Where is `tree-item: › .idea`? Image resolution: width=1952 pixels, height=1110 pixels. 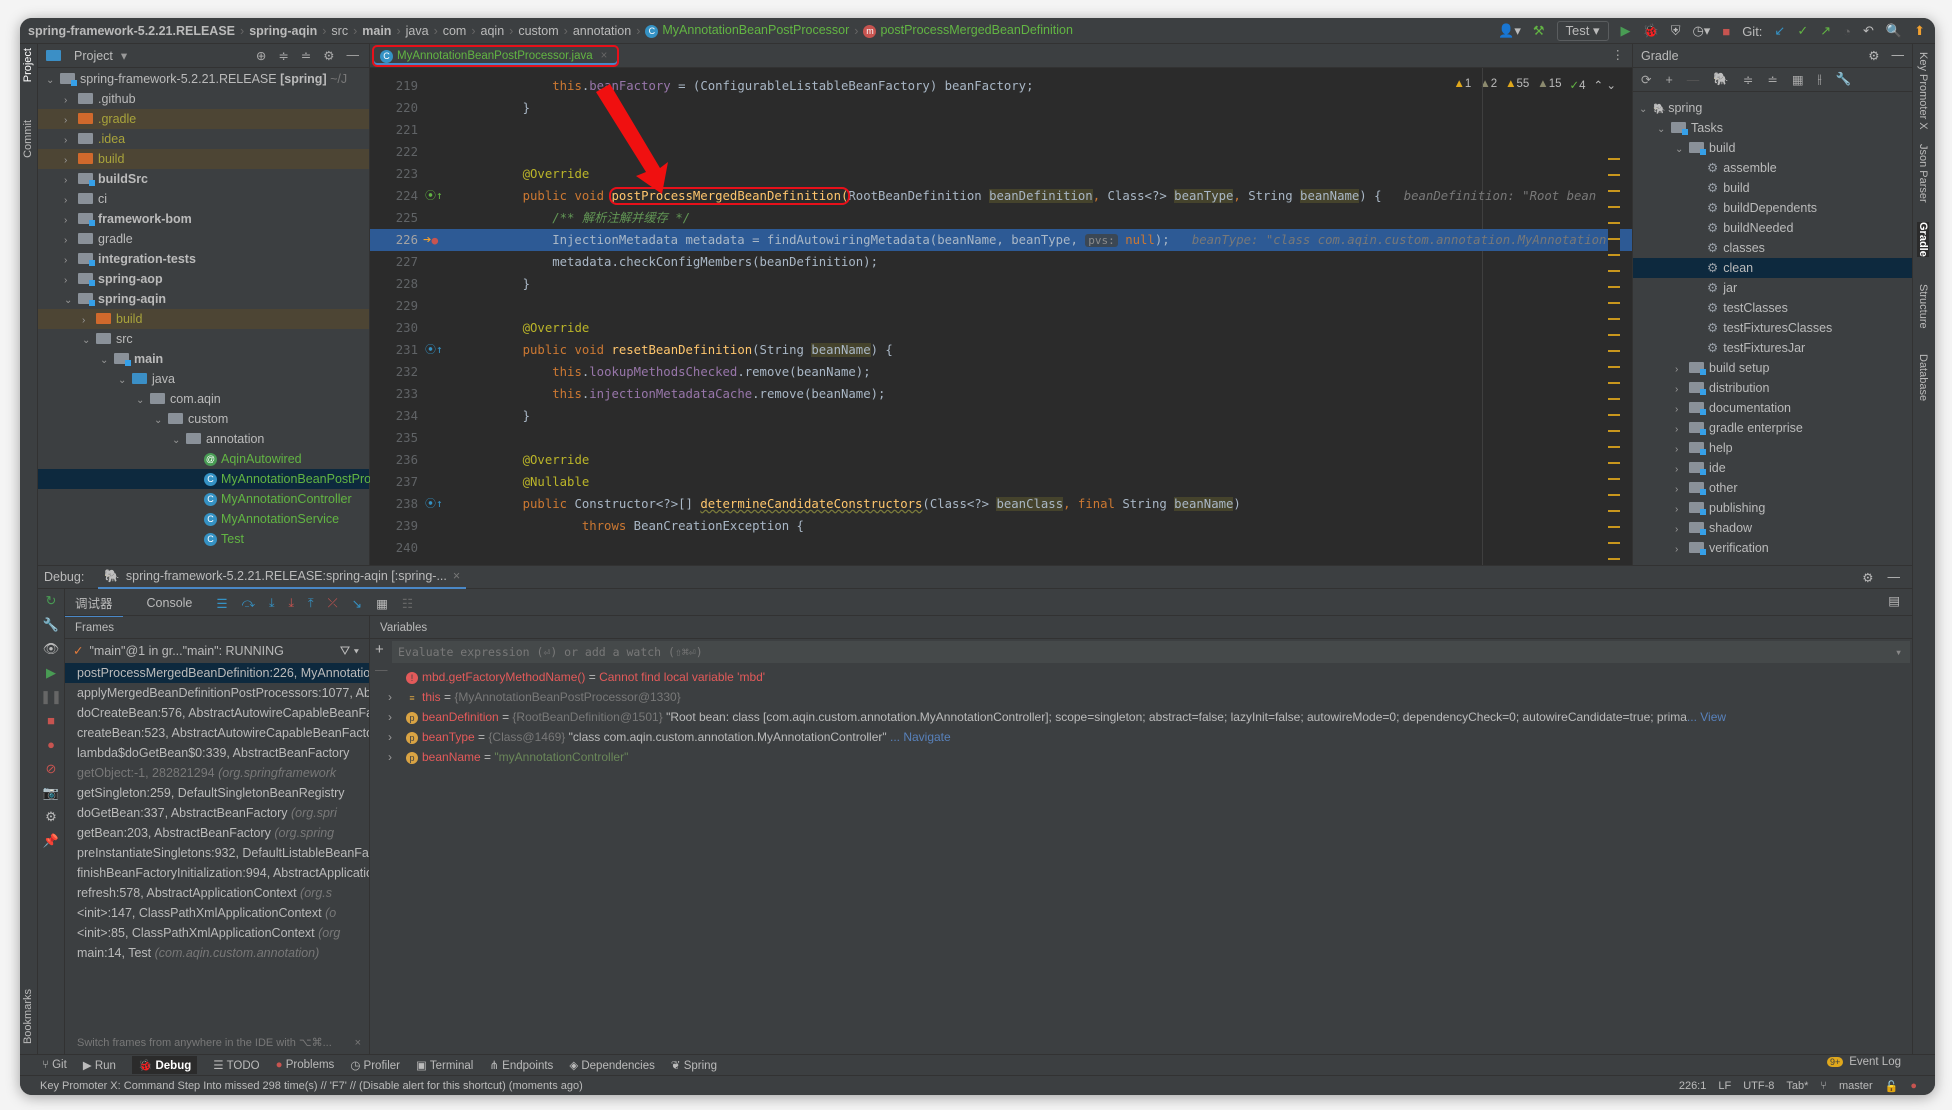 tree-item: › .idea is located at coordinates (203, 139).